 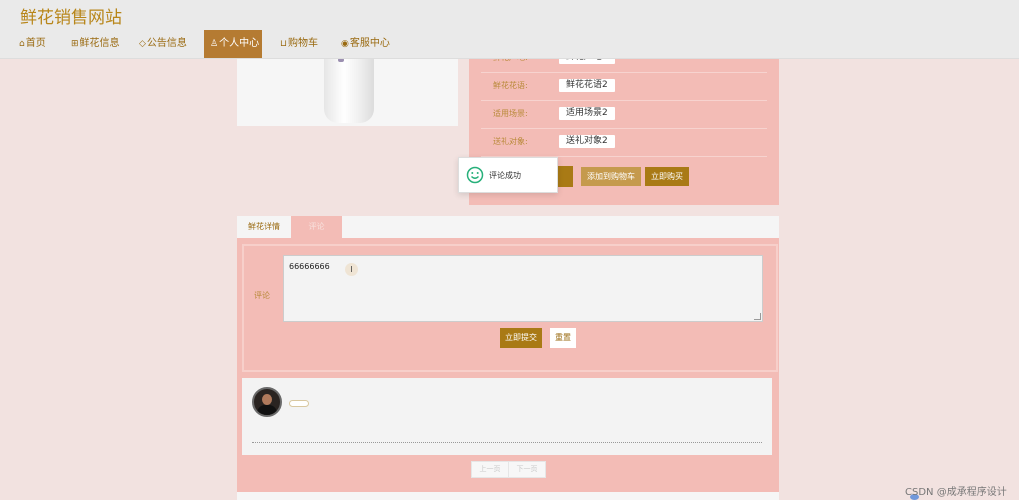 What do you see at coordinates (284, 44) in the screenshot?
I see `cart-icon: ⊔` at bounding box center [284, 44].